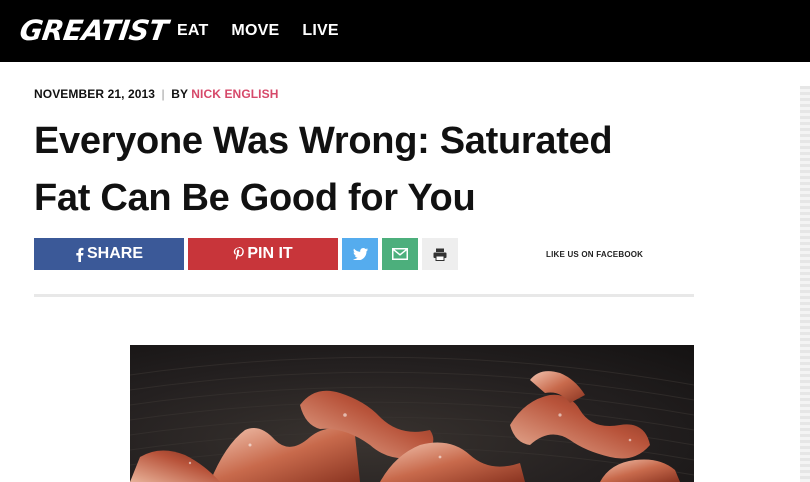 This screenshot has width=810, height=482. I want to click on facebook-share-button: SHARE, so click(109, 254).